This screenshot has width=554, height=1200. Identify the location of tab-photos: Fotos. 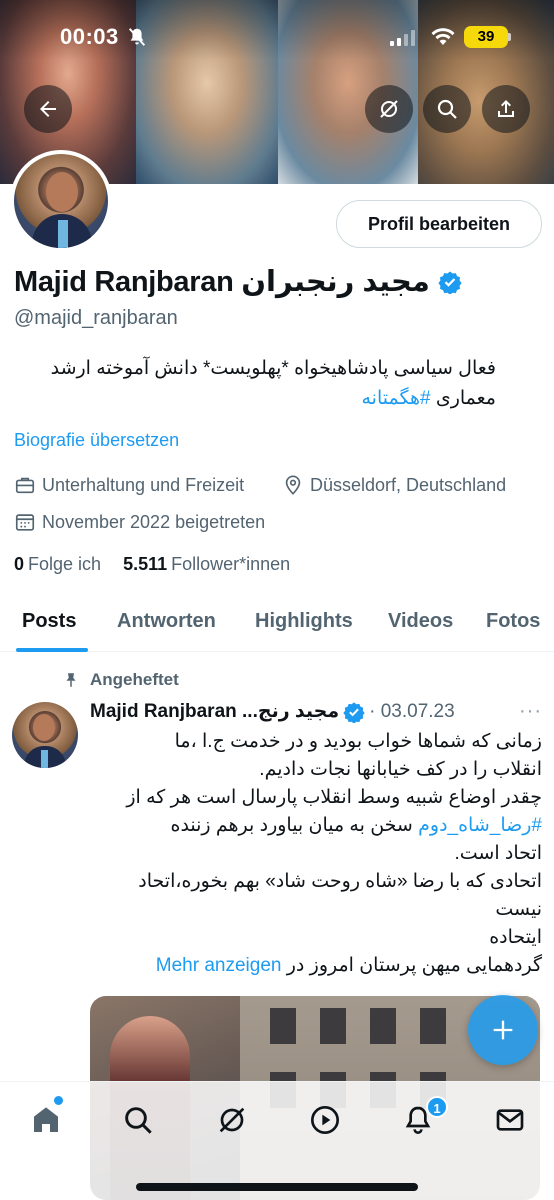
(513, 621).